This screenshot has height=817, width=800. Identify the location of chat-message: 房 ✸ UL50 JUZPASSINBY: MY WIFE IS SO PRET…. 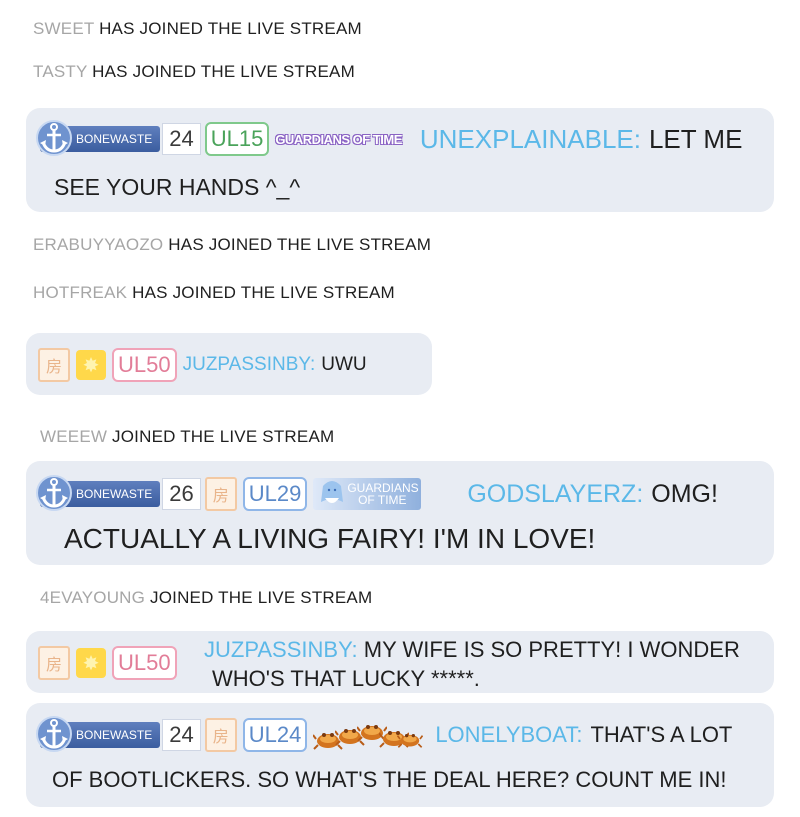
(400, 662).